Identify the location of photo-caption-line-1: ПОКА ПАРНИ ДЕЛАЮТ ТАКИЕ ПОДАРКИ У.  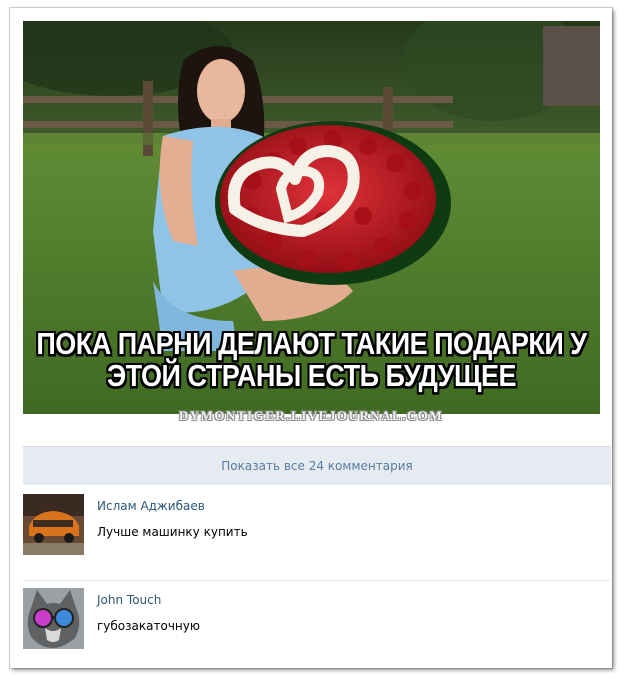
(311, 344).